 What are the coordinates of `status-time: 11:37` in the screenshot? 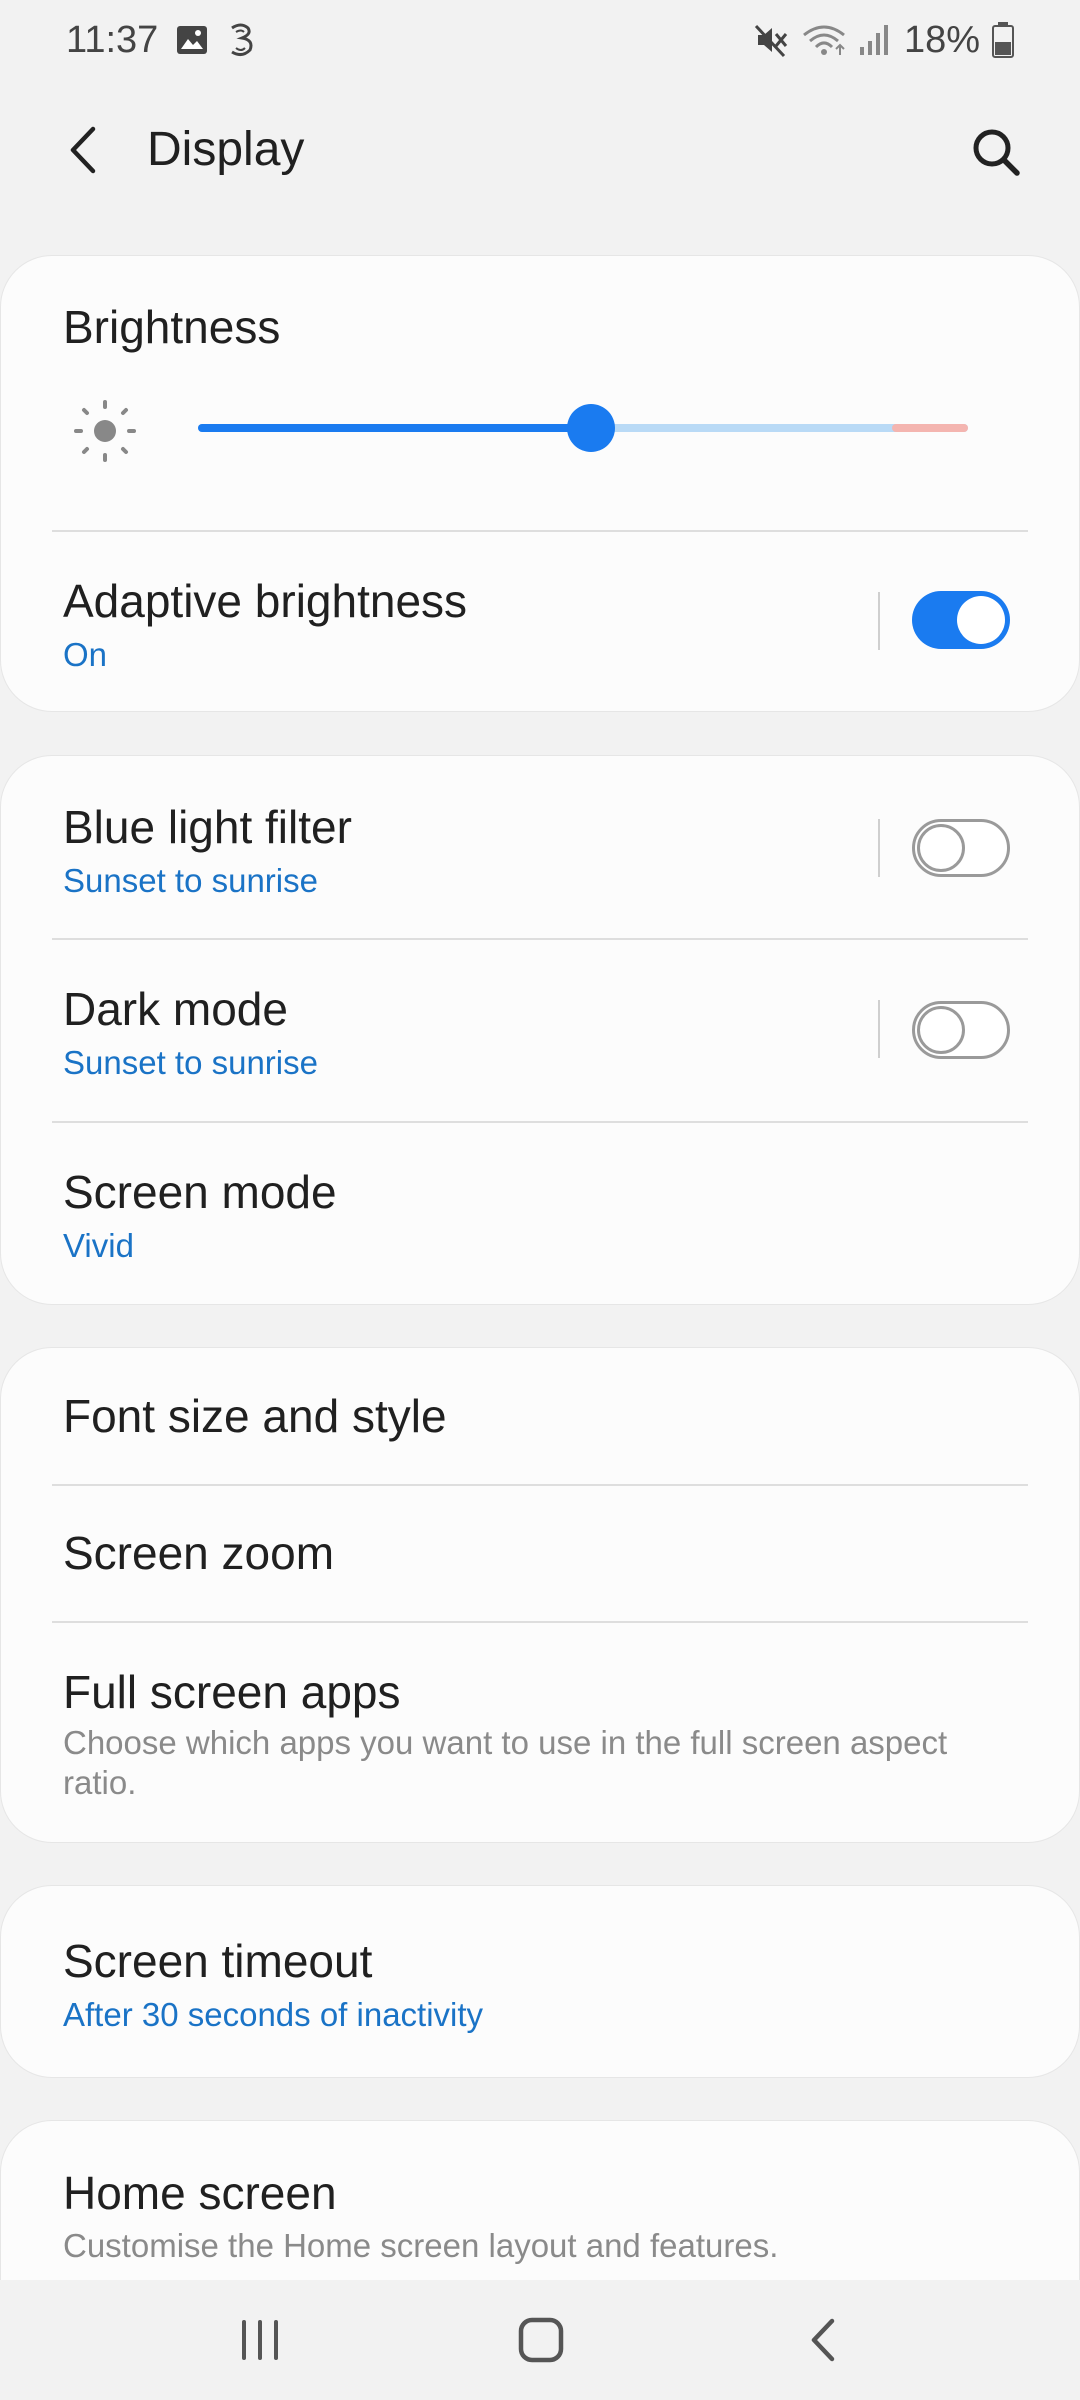 It's located at (112, 39).